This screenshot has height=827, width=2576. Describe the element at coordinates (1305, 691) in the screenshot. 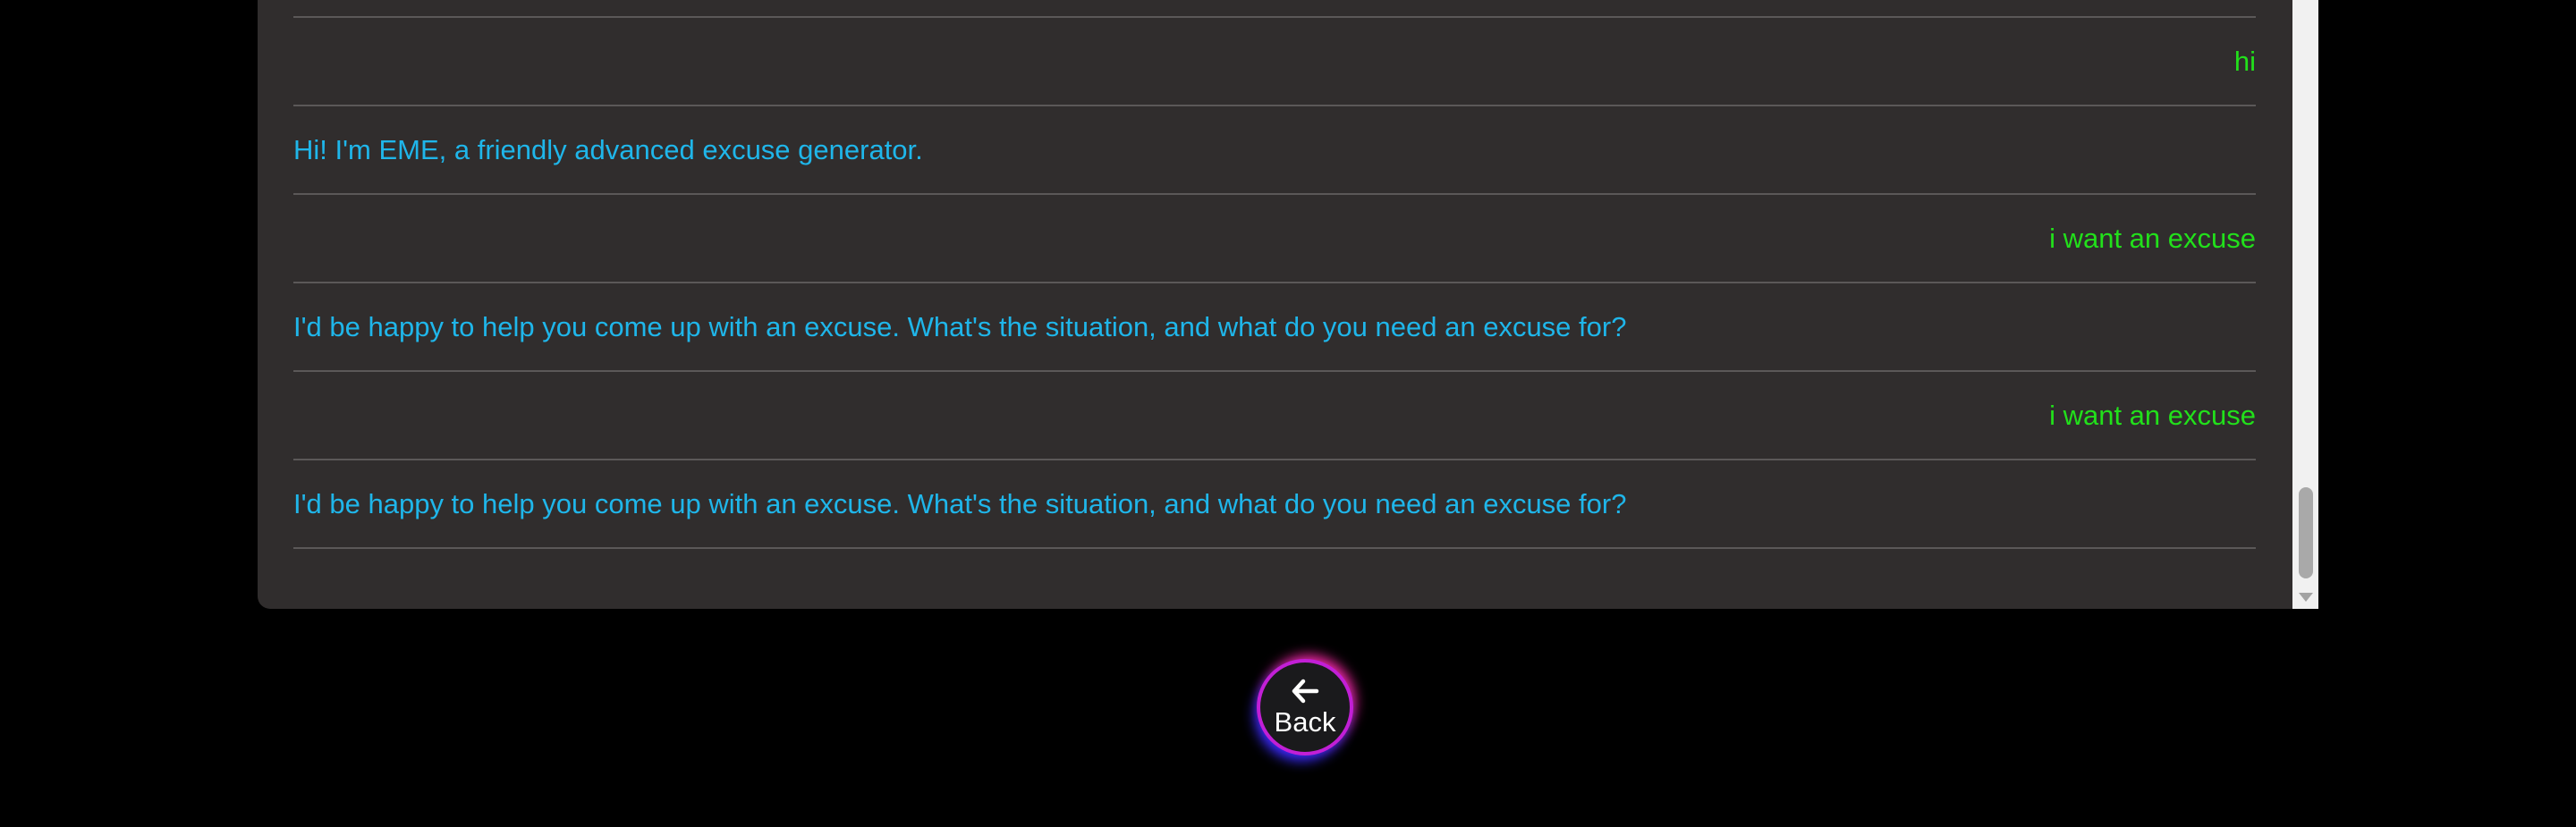

I see `arrow-left-icon` at that location.